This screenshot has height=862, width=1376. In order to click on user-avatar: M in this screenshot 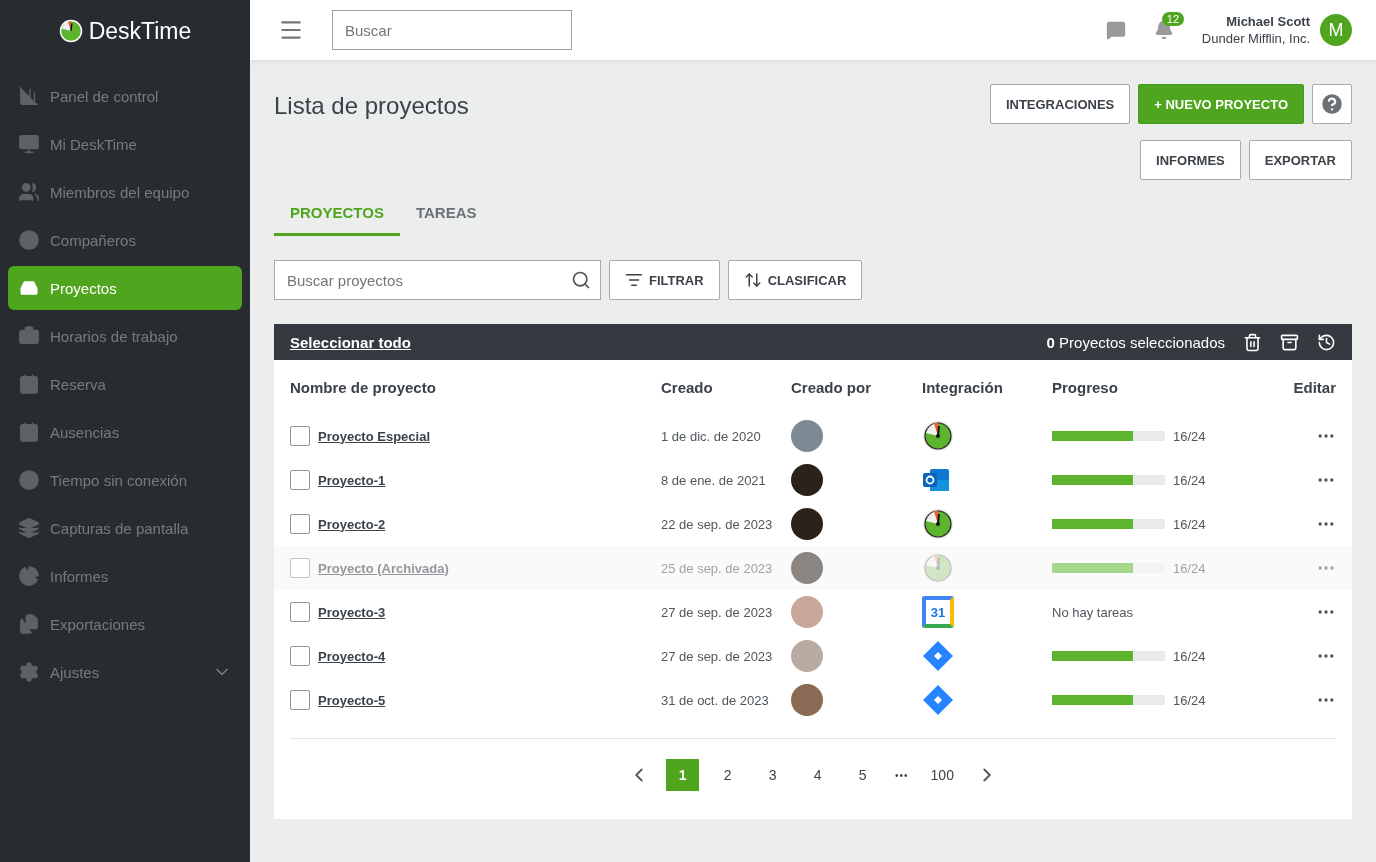, I will do `click(1336, 30)`.